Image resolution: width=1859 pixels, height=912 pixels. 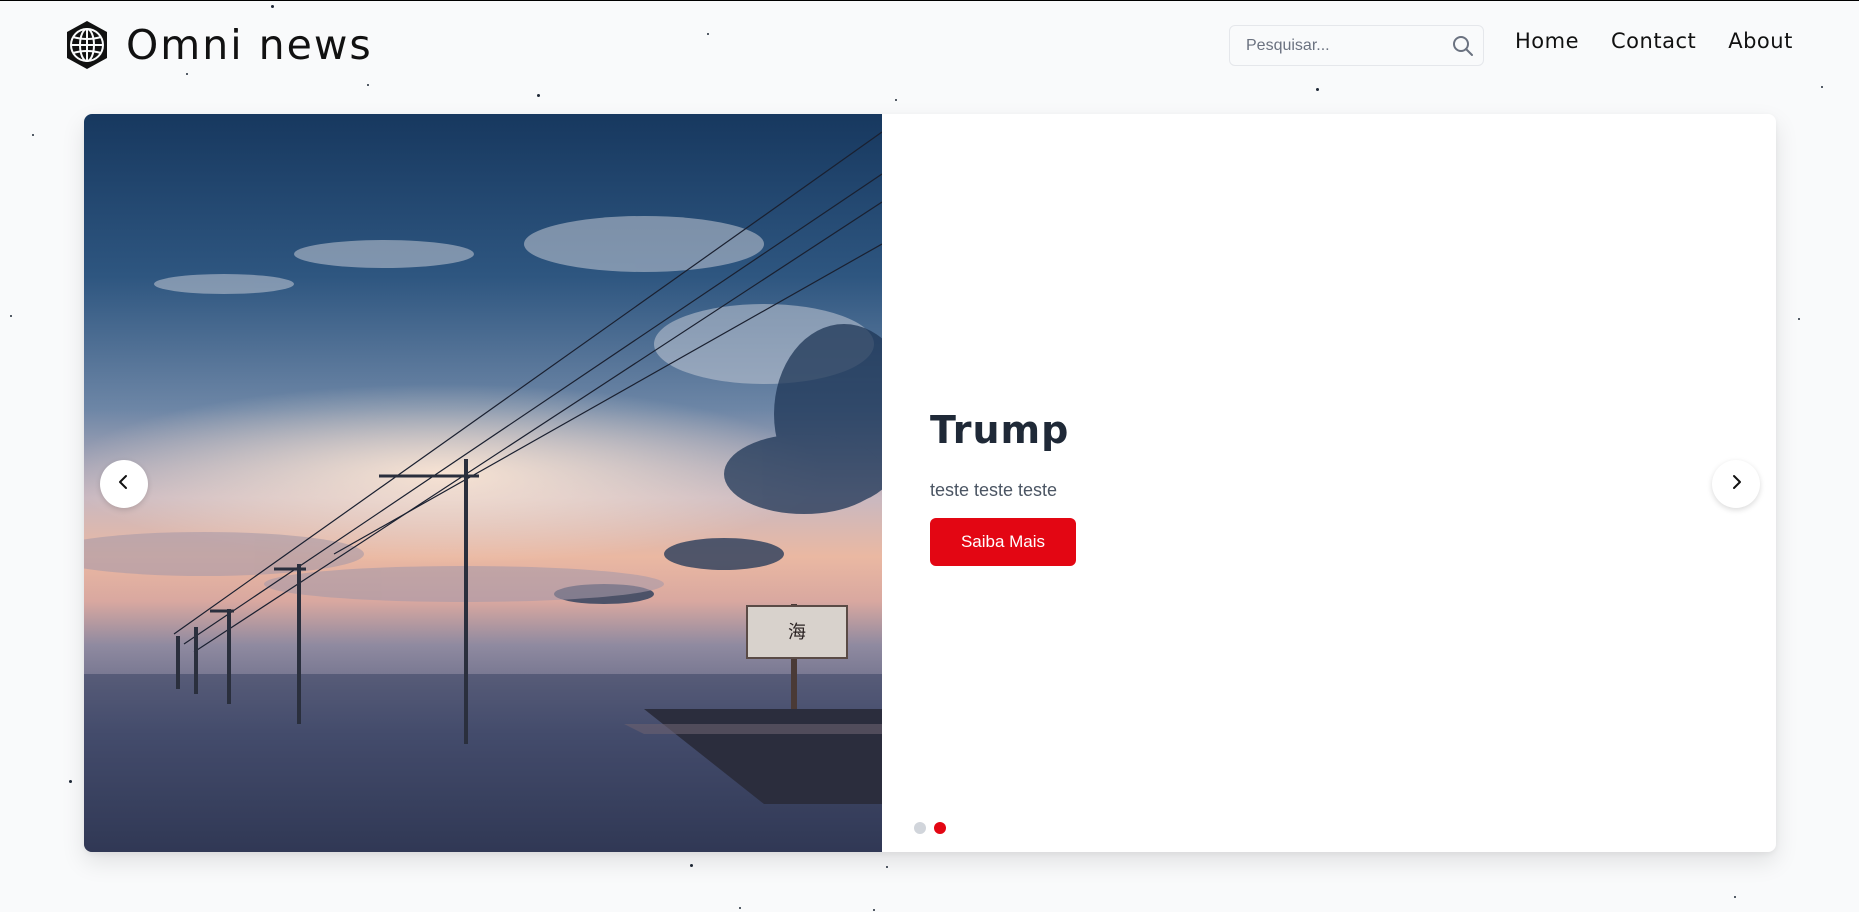 I want to click on chevron-left-icon, so click(x=124, y=484).